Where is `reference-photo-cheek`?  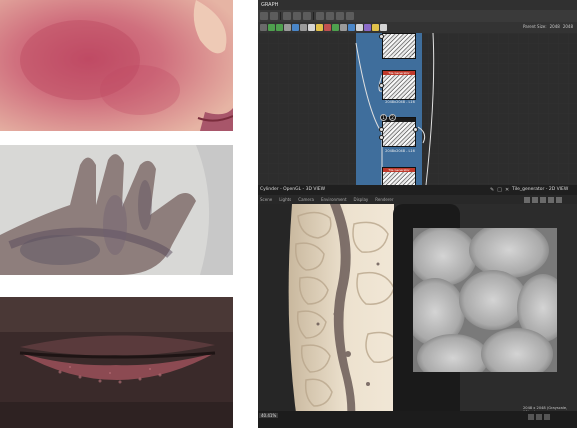
reference-photo-cheek is located at coordinates (116, 65).